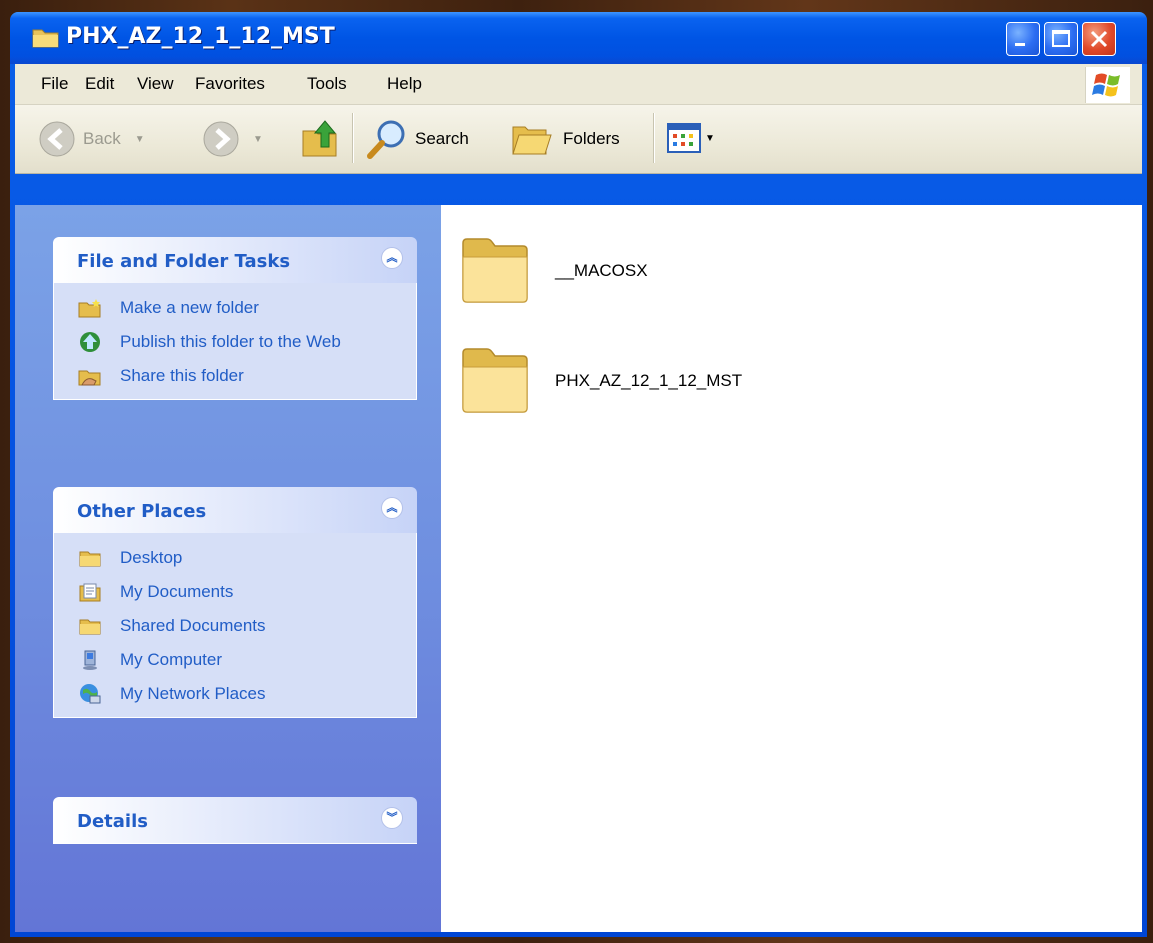  Describe the element at coordinates (247, 376) in the screenshot. I see `task-share-folder: Share this folder` at that location.